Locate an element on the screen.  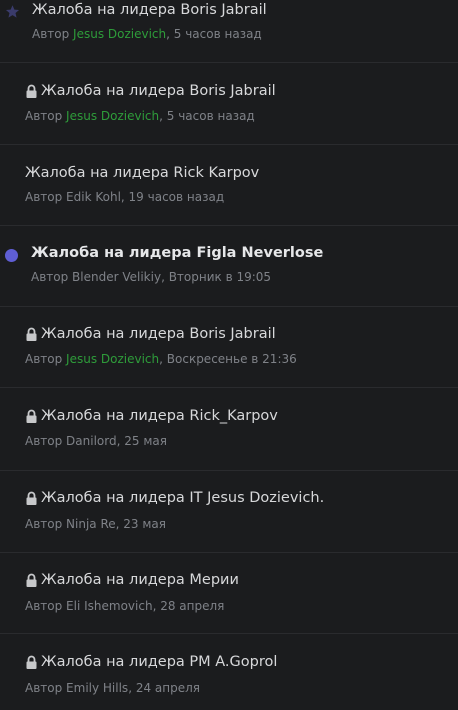
unread-dot-icon is located at coordinates (11, 255).